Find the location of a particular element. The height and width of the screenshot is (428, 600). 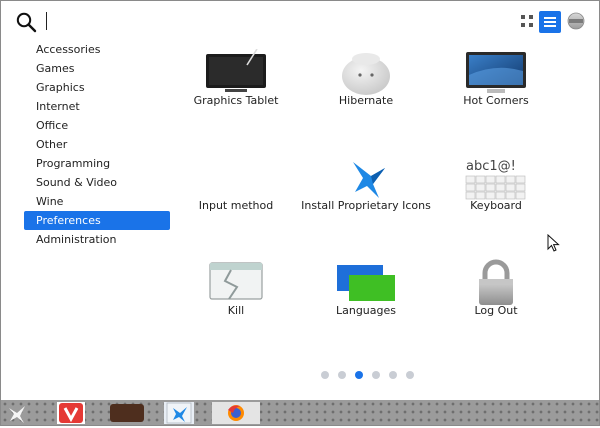

list-view-button is located at coordinates (550, 22).